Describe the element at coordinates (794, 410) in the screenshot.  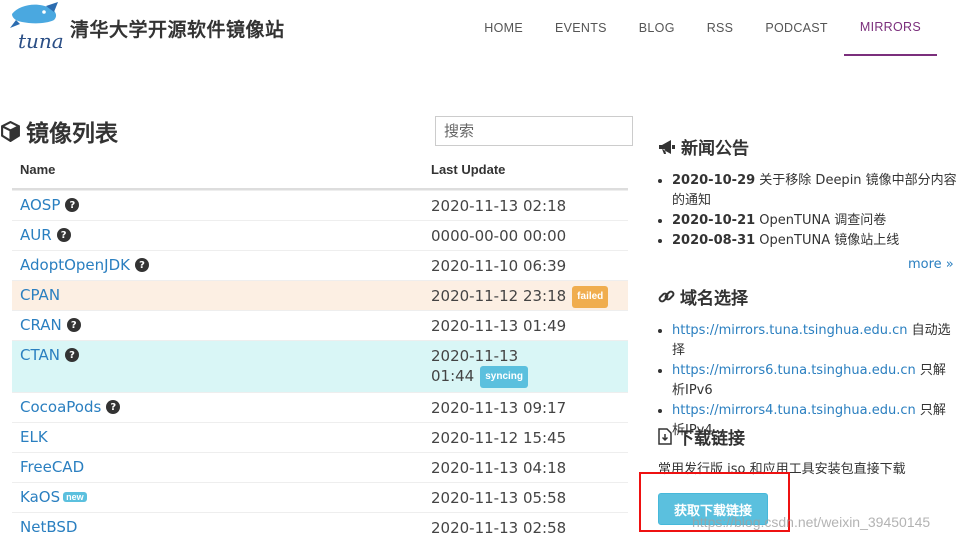
I see `domain-link: https://mirrors4.tuna.tsinghua.edu.cn` at that location.